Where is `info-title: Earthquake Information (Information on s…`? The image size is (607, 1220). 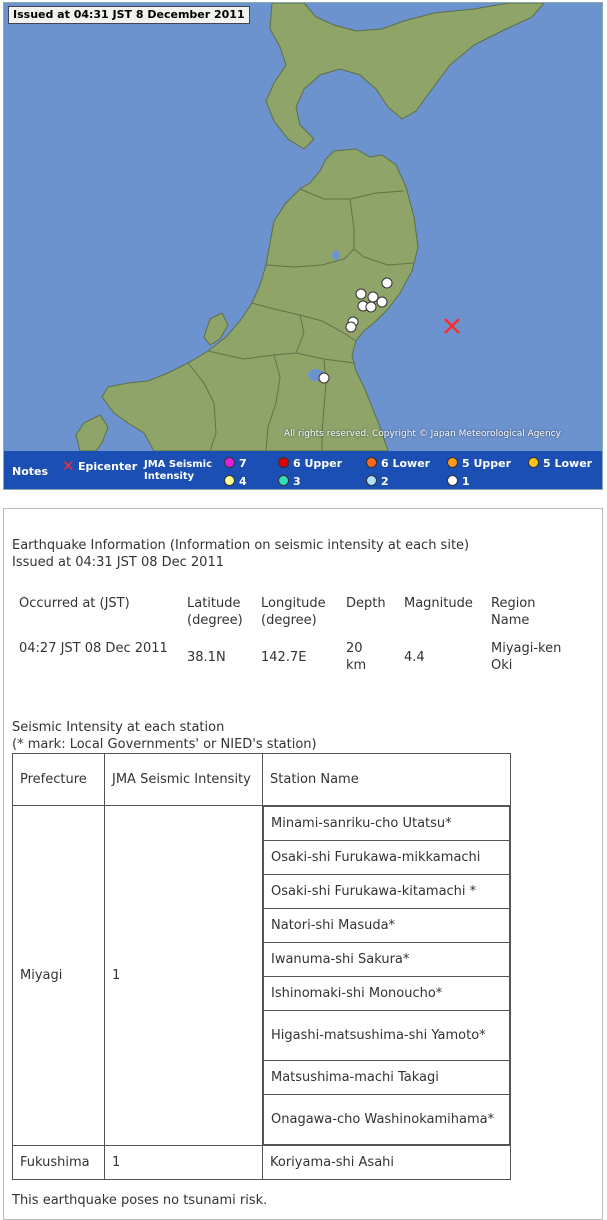 info-title: Earthquake Information (Information on s… is located at coordinates (240, 554).